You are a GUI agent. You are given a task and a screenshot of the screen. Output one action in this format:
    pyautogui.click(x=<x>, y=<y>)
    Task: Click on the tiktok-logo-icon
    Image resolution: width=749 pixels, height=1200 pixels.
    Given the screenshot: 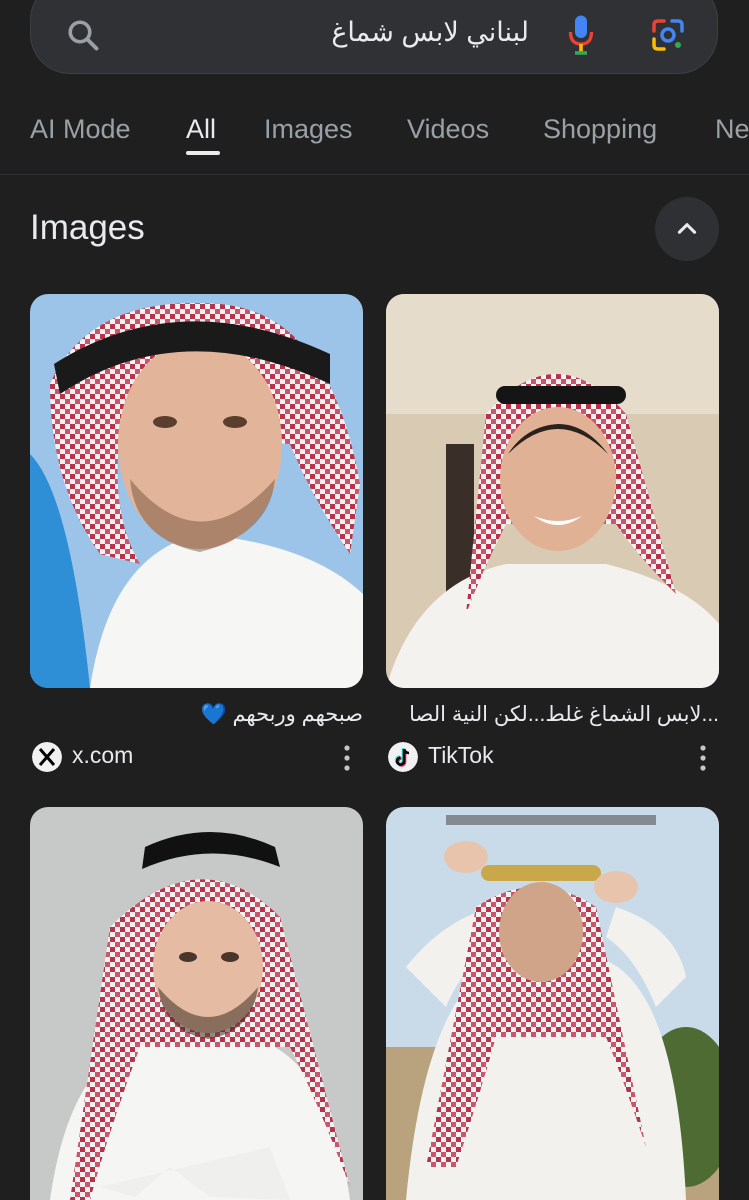 What is the action you would take?
    pyautogui.click(x=403, y=757)
    